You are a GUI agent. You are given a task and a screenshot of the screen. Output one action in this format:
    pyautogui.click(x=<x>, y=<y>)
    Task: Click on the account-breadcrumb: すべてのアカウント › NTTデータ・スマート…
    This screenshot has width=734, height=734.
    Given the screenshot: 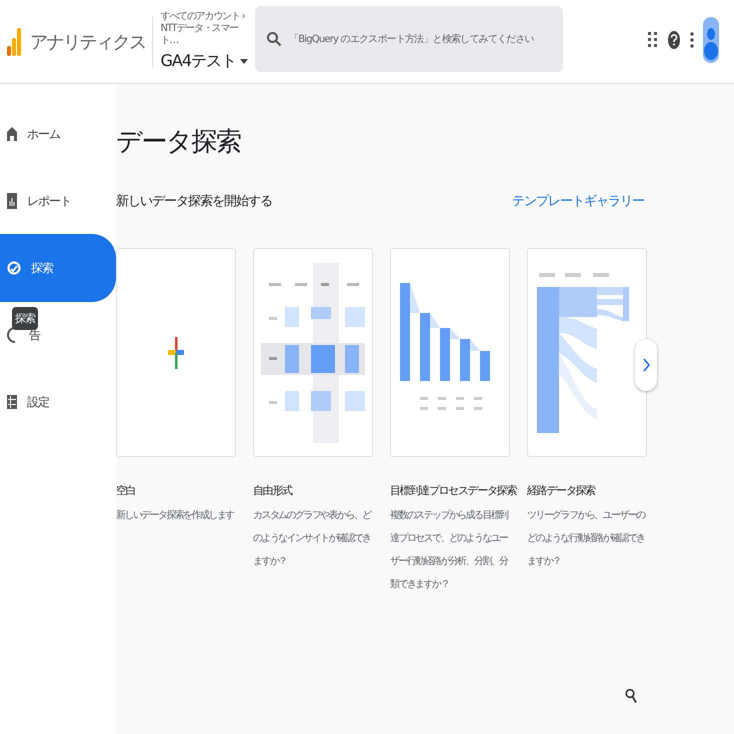 What is the action you would take?
    pyautogui.click(x=205, y=29)
    